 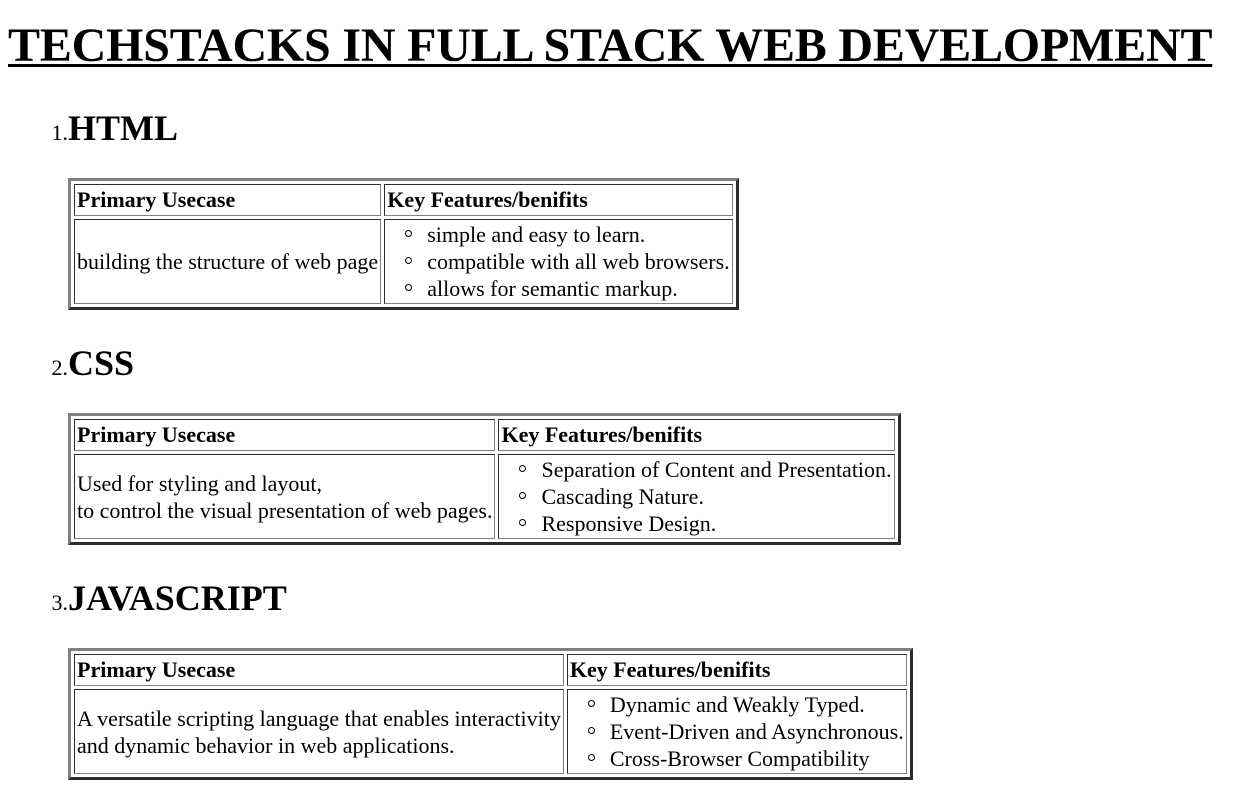 I want to click on feature-text: simple and easy to learn., so click(x=536, y=234).